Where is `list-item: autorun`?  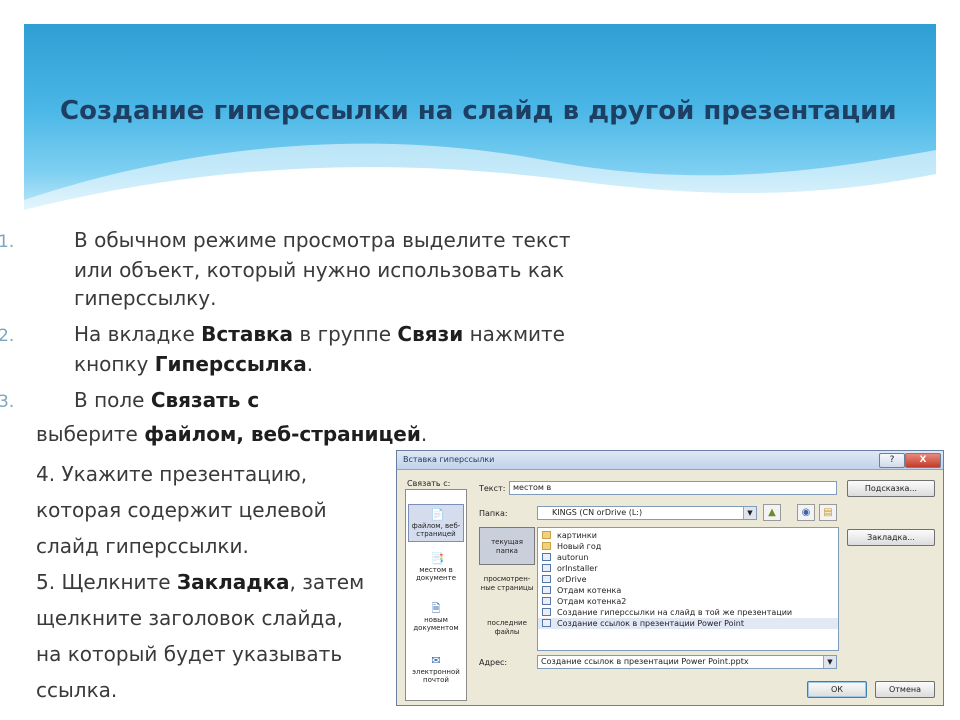 list-item: autorun is located at coordinates (688, 557).